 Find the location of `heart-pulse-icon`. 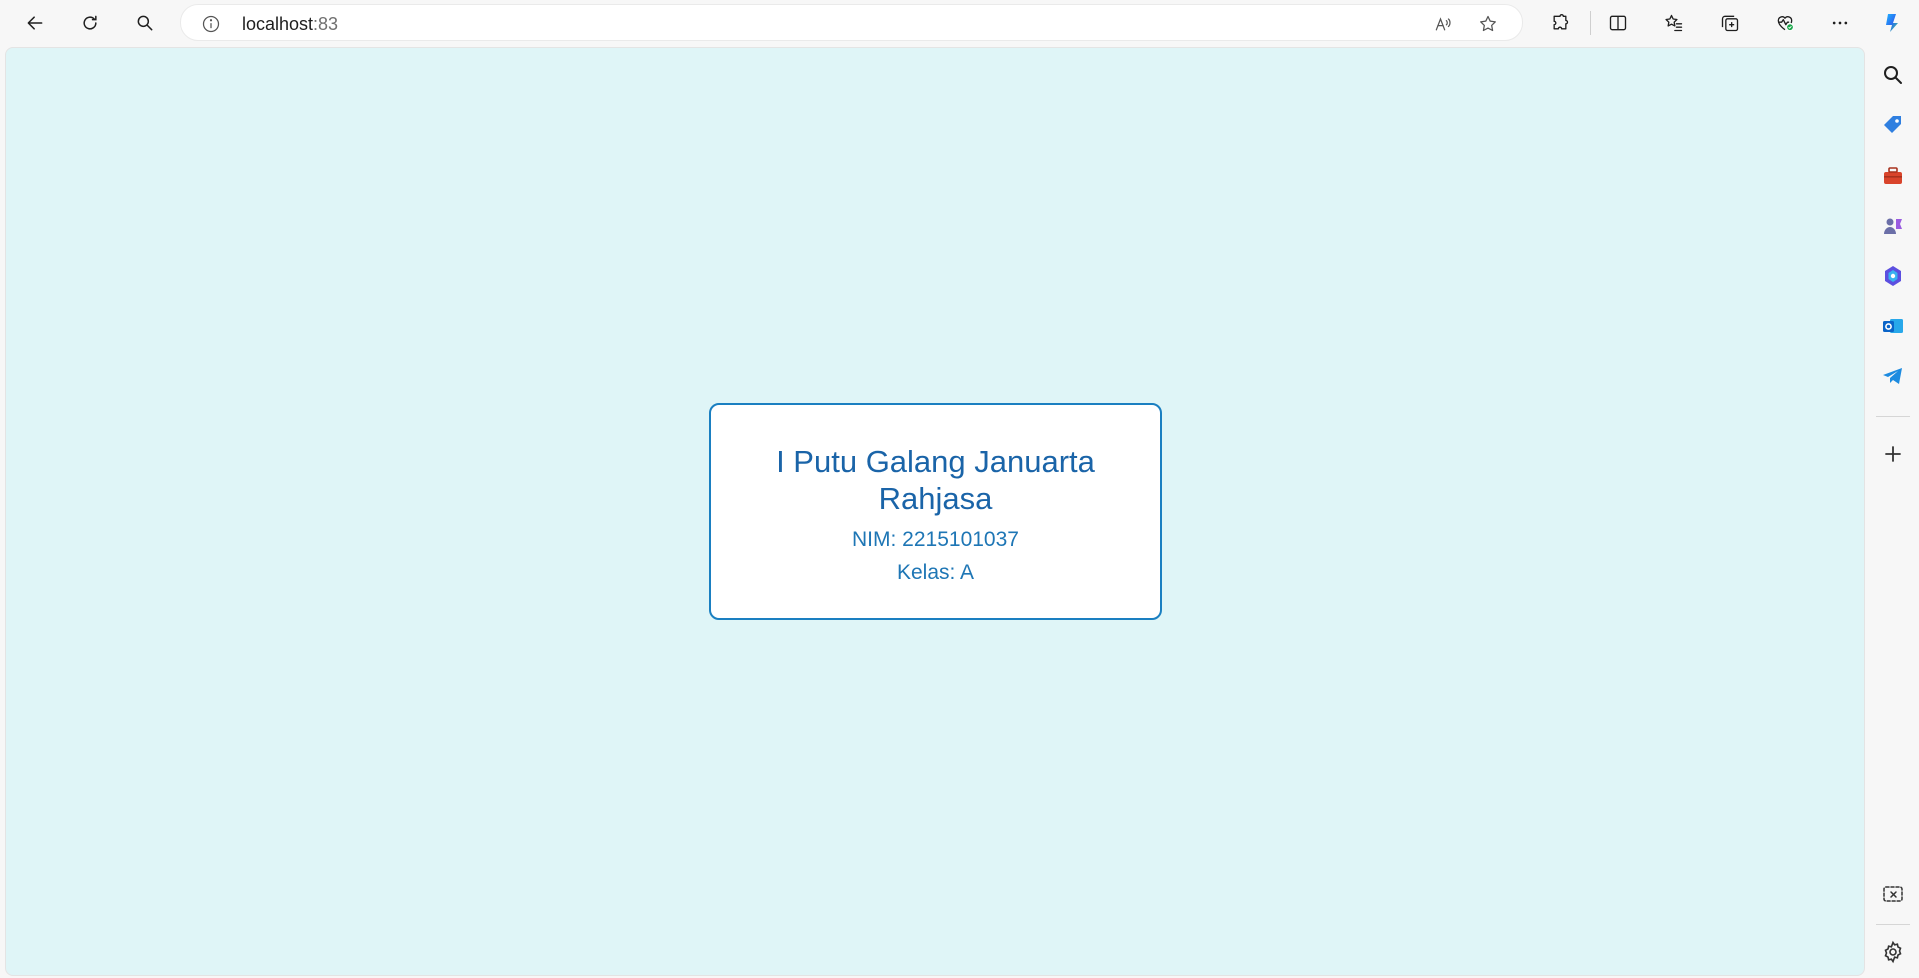

heart-pulse-icon is located at coordinates (1785, 23).